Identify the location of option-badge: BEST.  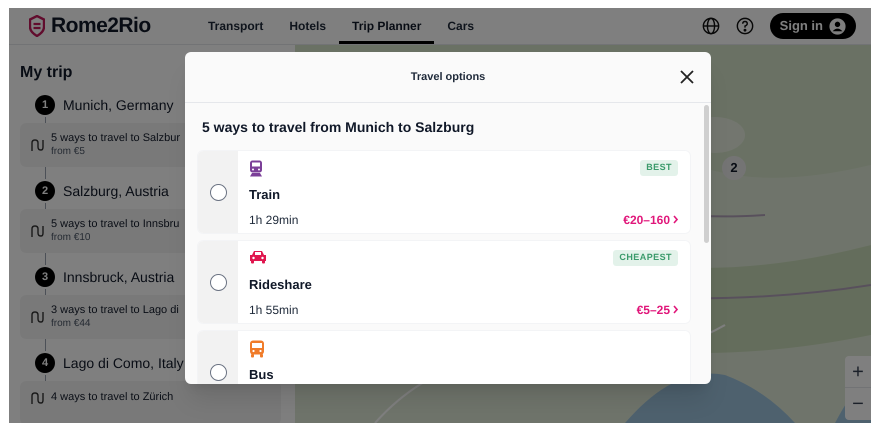
(659, 168).